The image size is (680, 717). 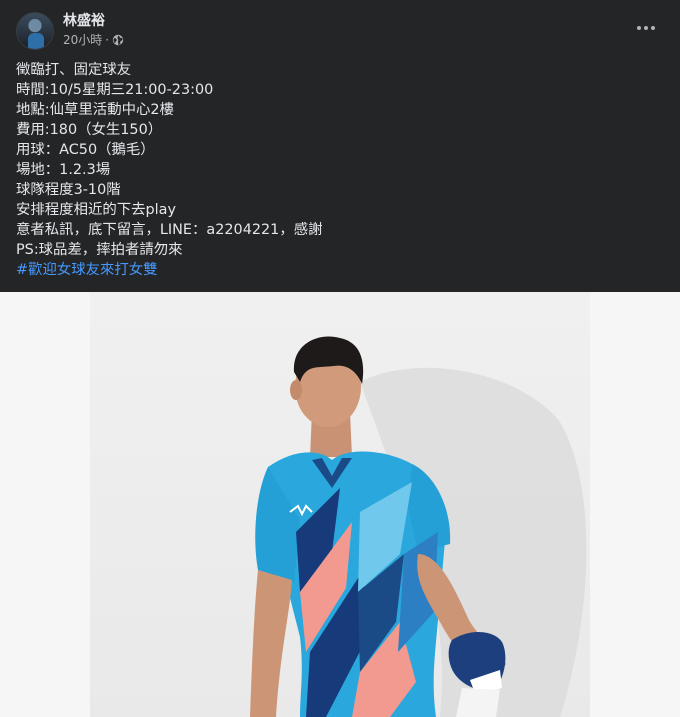 I want to click on post-line: 意者私訊，底下留言，LINE：a2204221，感謝, so click(x=169, y=230).